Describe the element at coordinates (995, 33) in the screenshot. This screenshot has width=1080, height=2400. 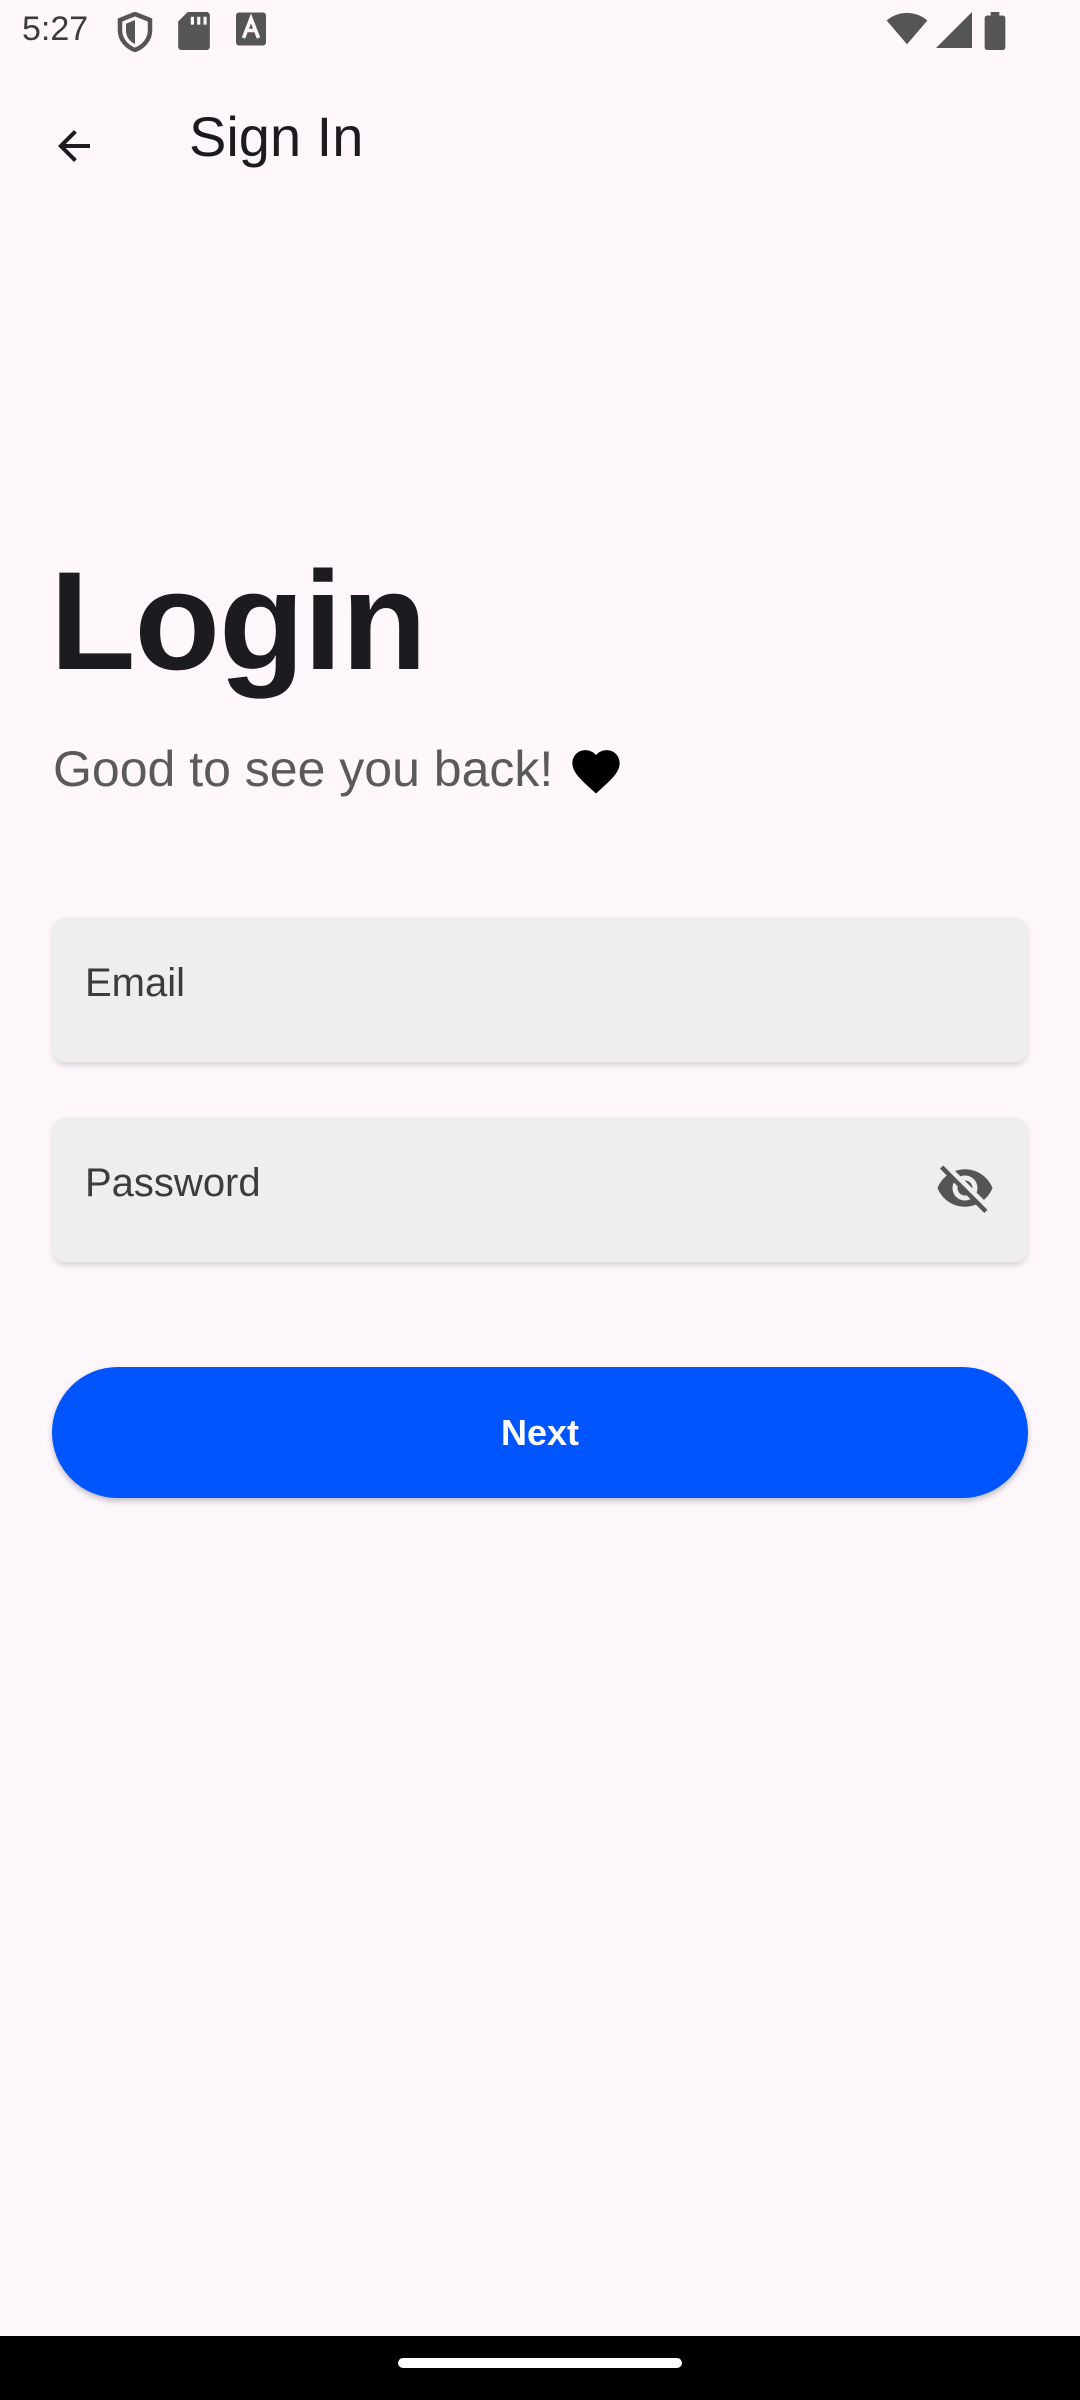
I see `battery-icon` at that location.